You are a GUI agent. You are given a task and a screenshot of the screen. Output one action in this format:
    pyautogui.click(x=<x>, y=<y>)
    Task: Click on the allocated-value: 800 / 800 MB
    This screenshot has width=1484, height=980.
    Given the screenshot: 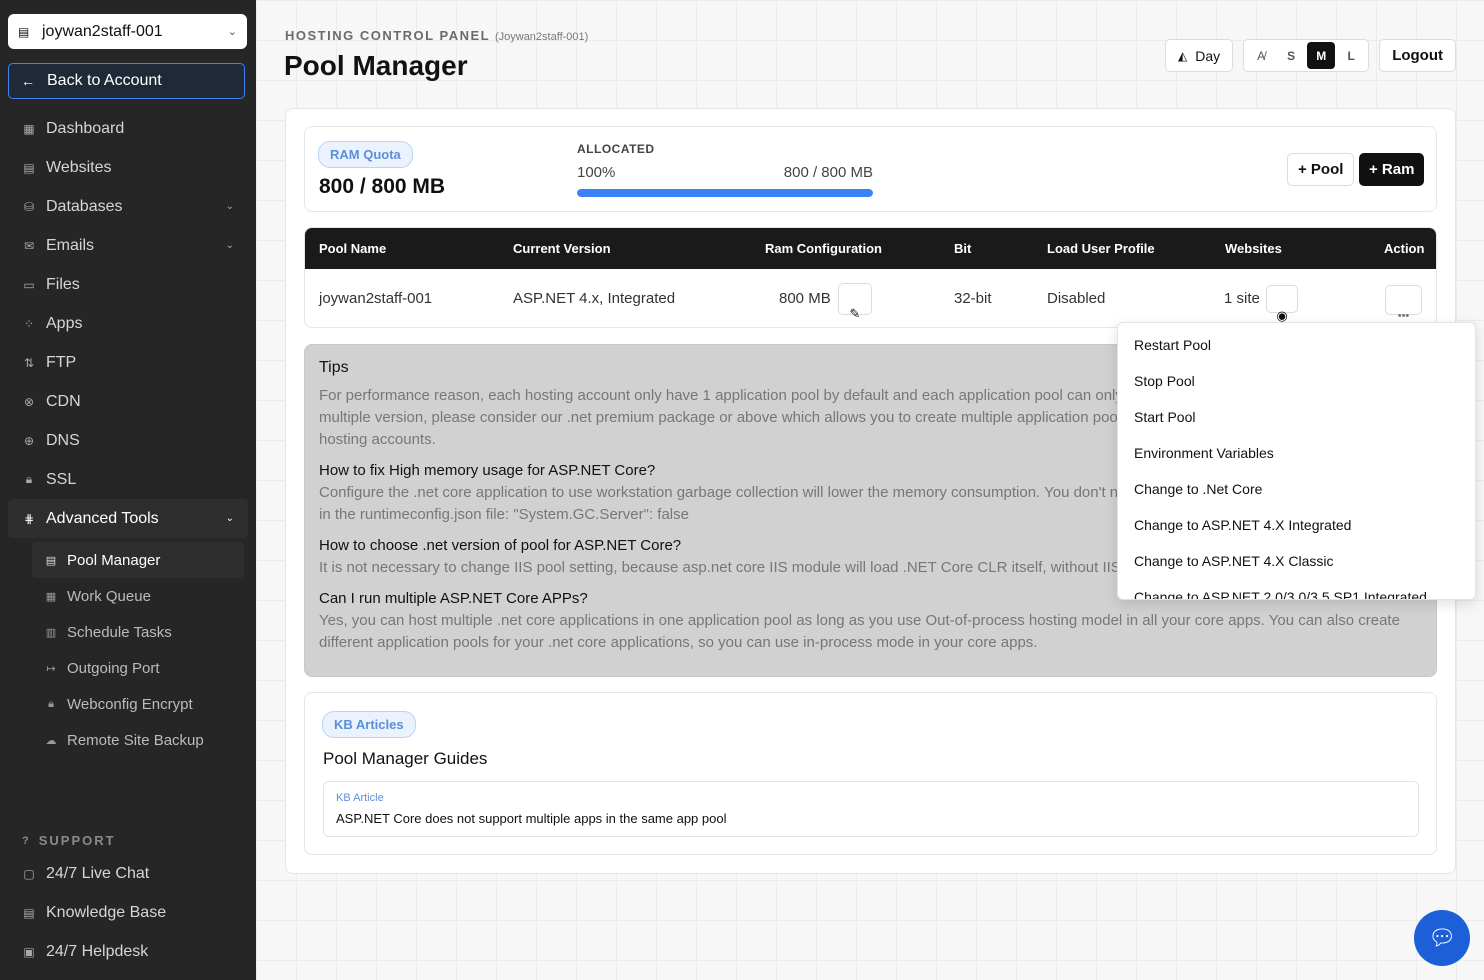 What is the action you would take?
    pyautogui.click(x=828, y=172)
    